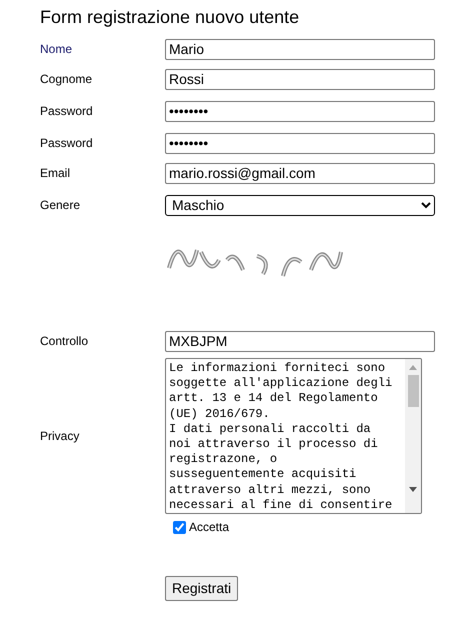  What do you see at coordinates (413, 490) in the screenshot?
I see `scroll-down-icon` at bounding box center [413, 490].